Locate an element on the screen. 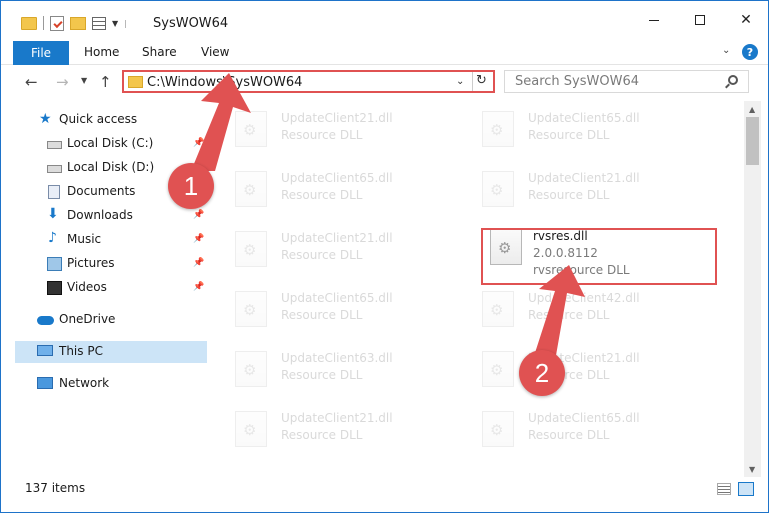 This screenshot has width=769, height=513. close-button: ✕ is located at coordinates (745, 20).